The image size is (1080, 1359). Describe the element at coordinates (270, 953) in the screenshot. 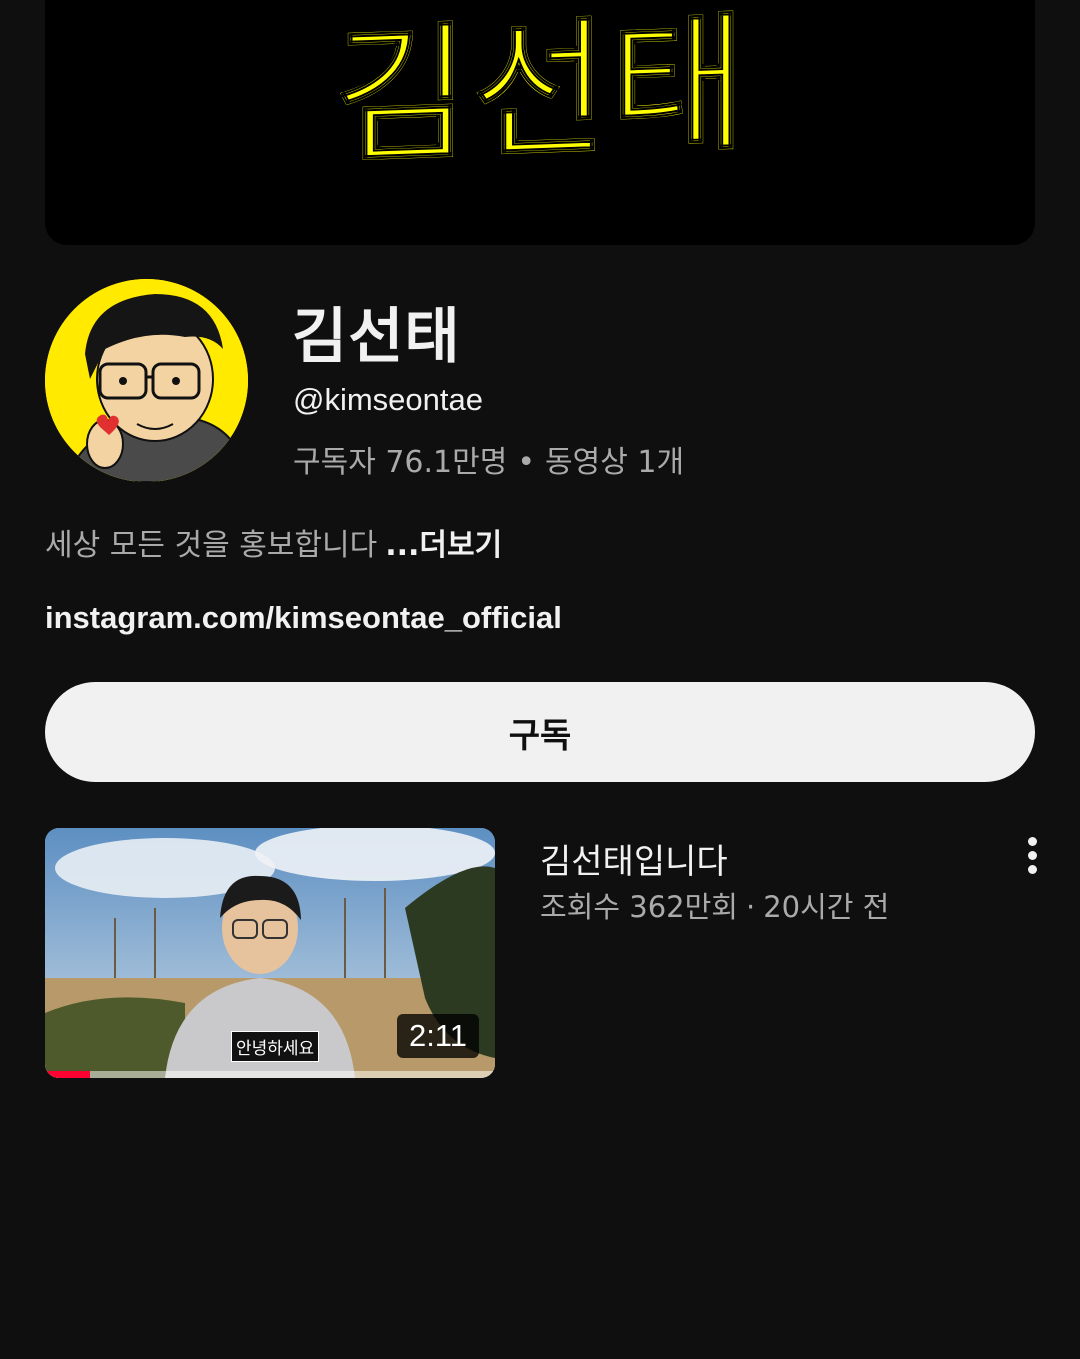

I see `video-thumbnail: 안녕하세요 2:11` at that location.